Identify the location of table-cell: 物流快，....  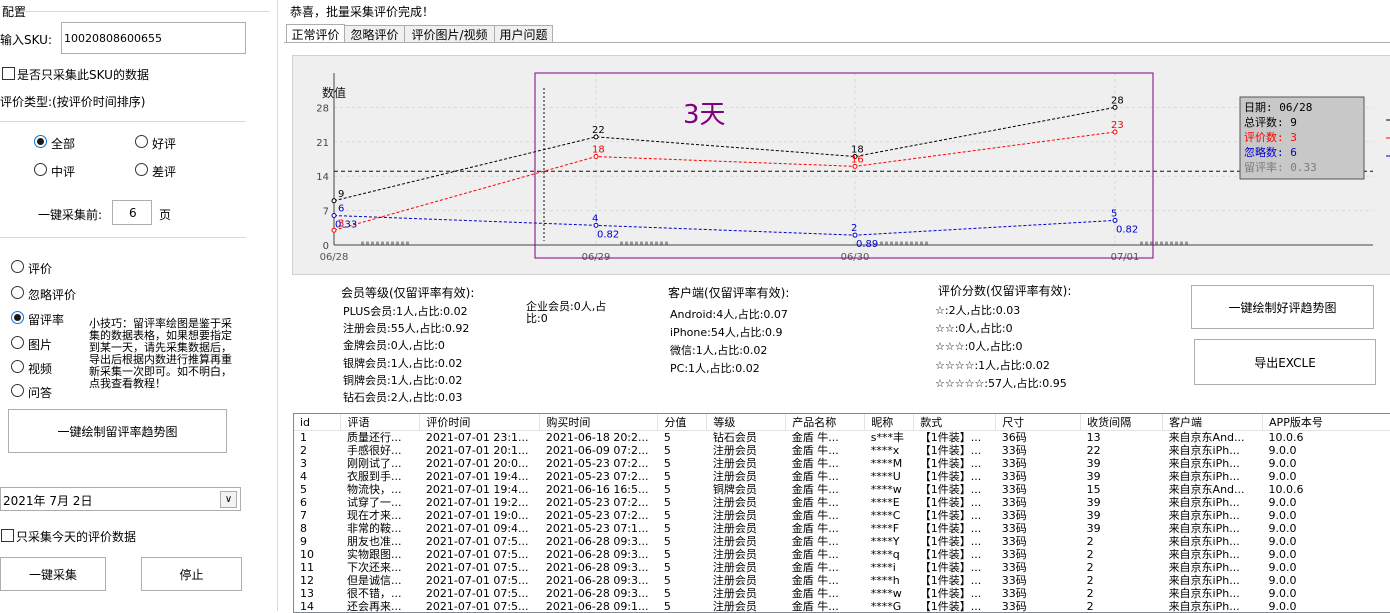
(374, 489).